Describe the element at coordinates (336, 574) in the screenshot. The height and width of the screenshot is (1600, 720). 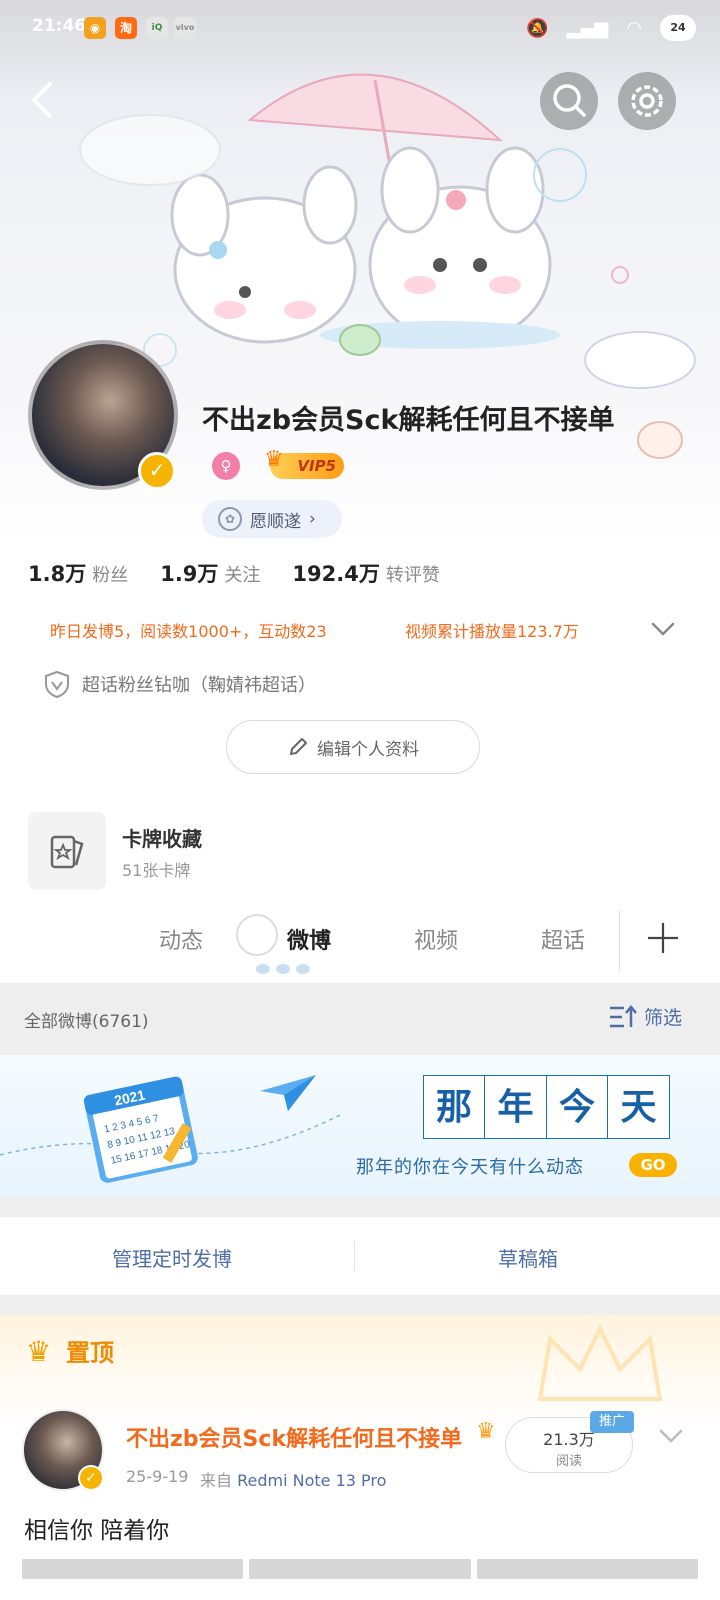
I see `stat-value: 192.4万` at that location.